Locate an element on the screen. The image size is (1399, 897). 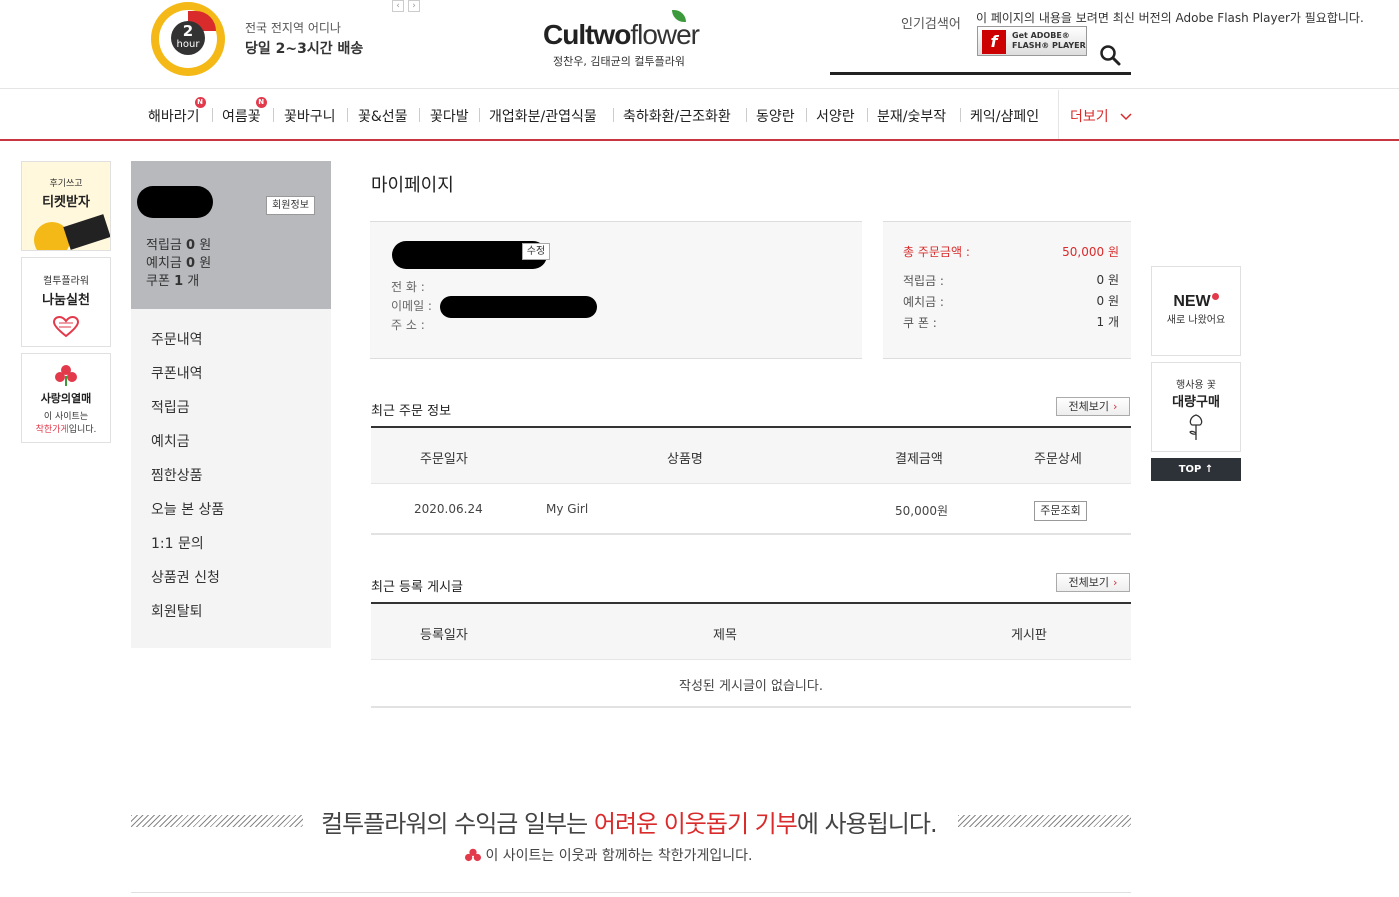
menu-wishlist: 찜한상품 is located at coordinates (177, 475).